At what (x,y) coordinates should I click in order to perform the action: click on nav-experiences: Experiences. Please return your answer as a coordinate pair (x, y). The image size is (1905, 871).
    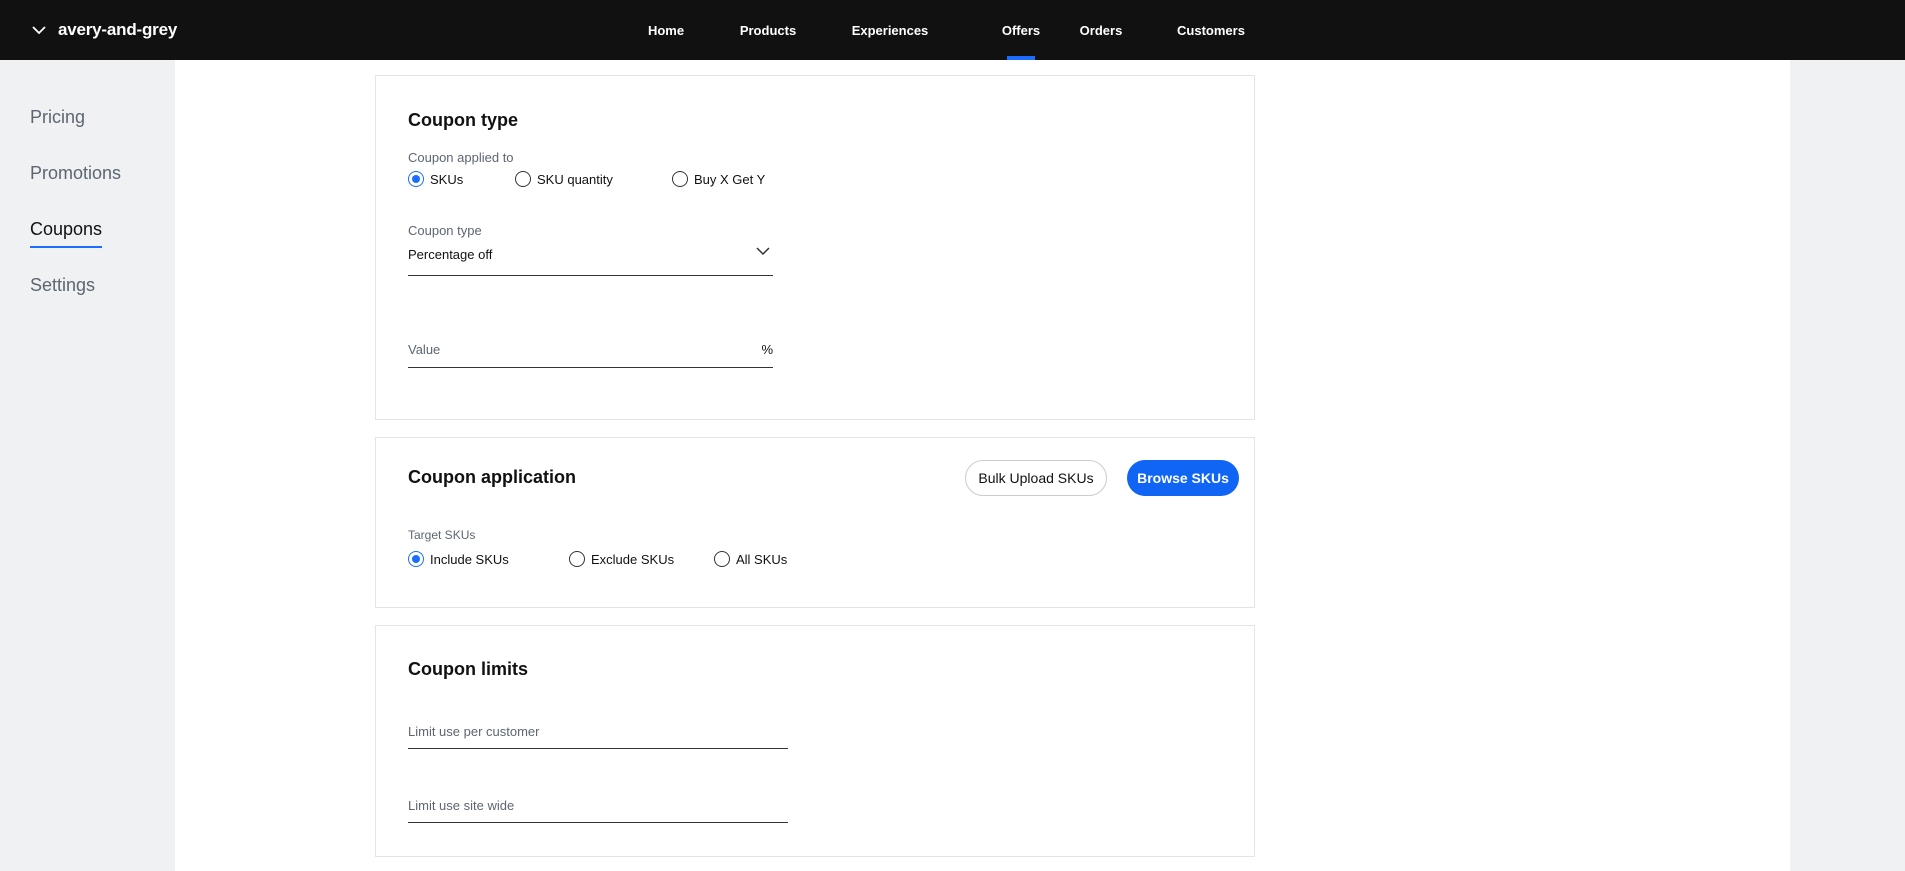
    Looking at the image, I should click on (890, 30).